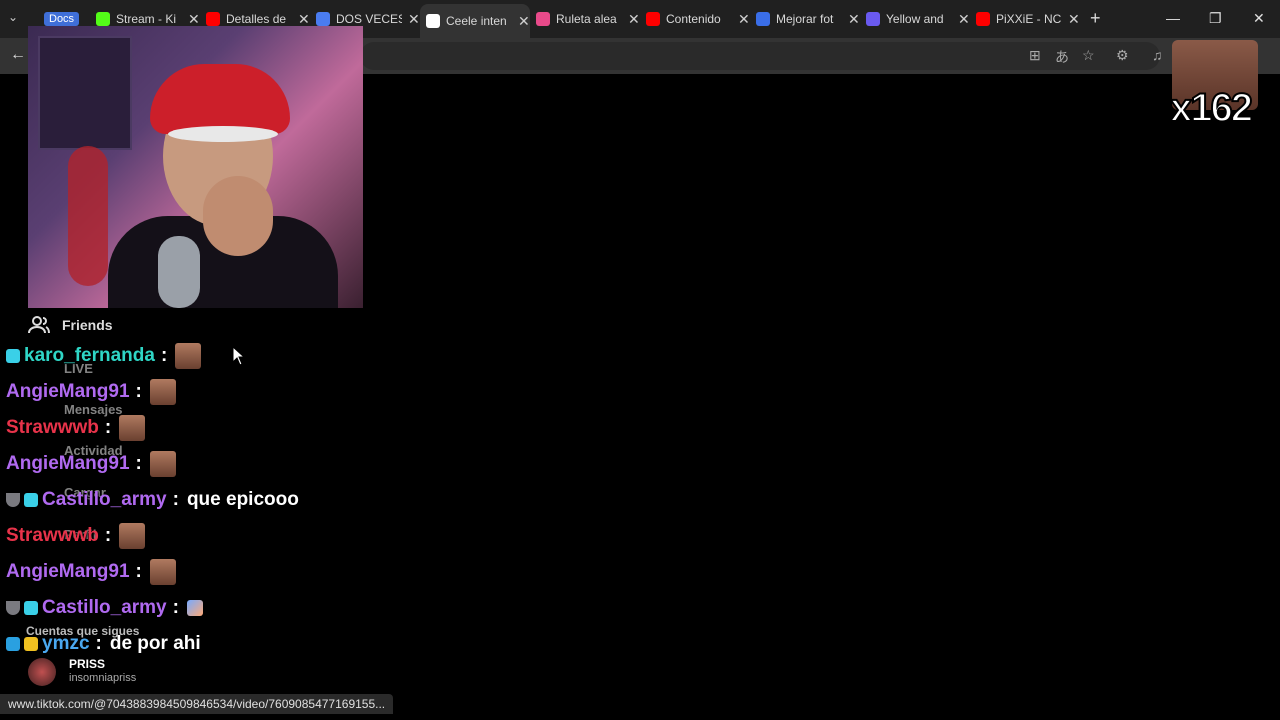 This screenshot has width=1280, height=720. I want to click on browser-tab: Ruleta alea ✕, so click(585, 19).